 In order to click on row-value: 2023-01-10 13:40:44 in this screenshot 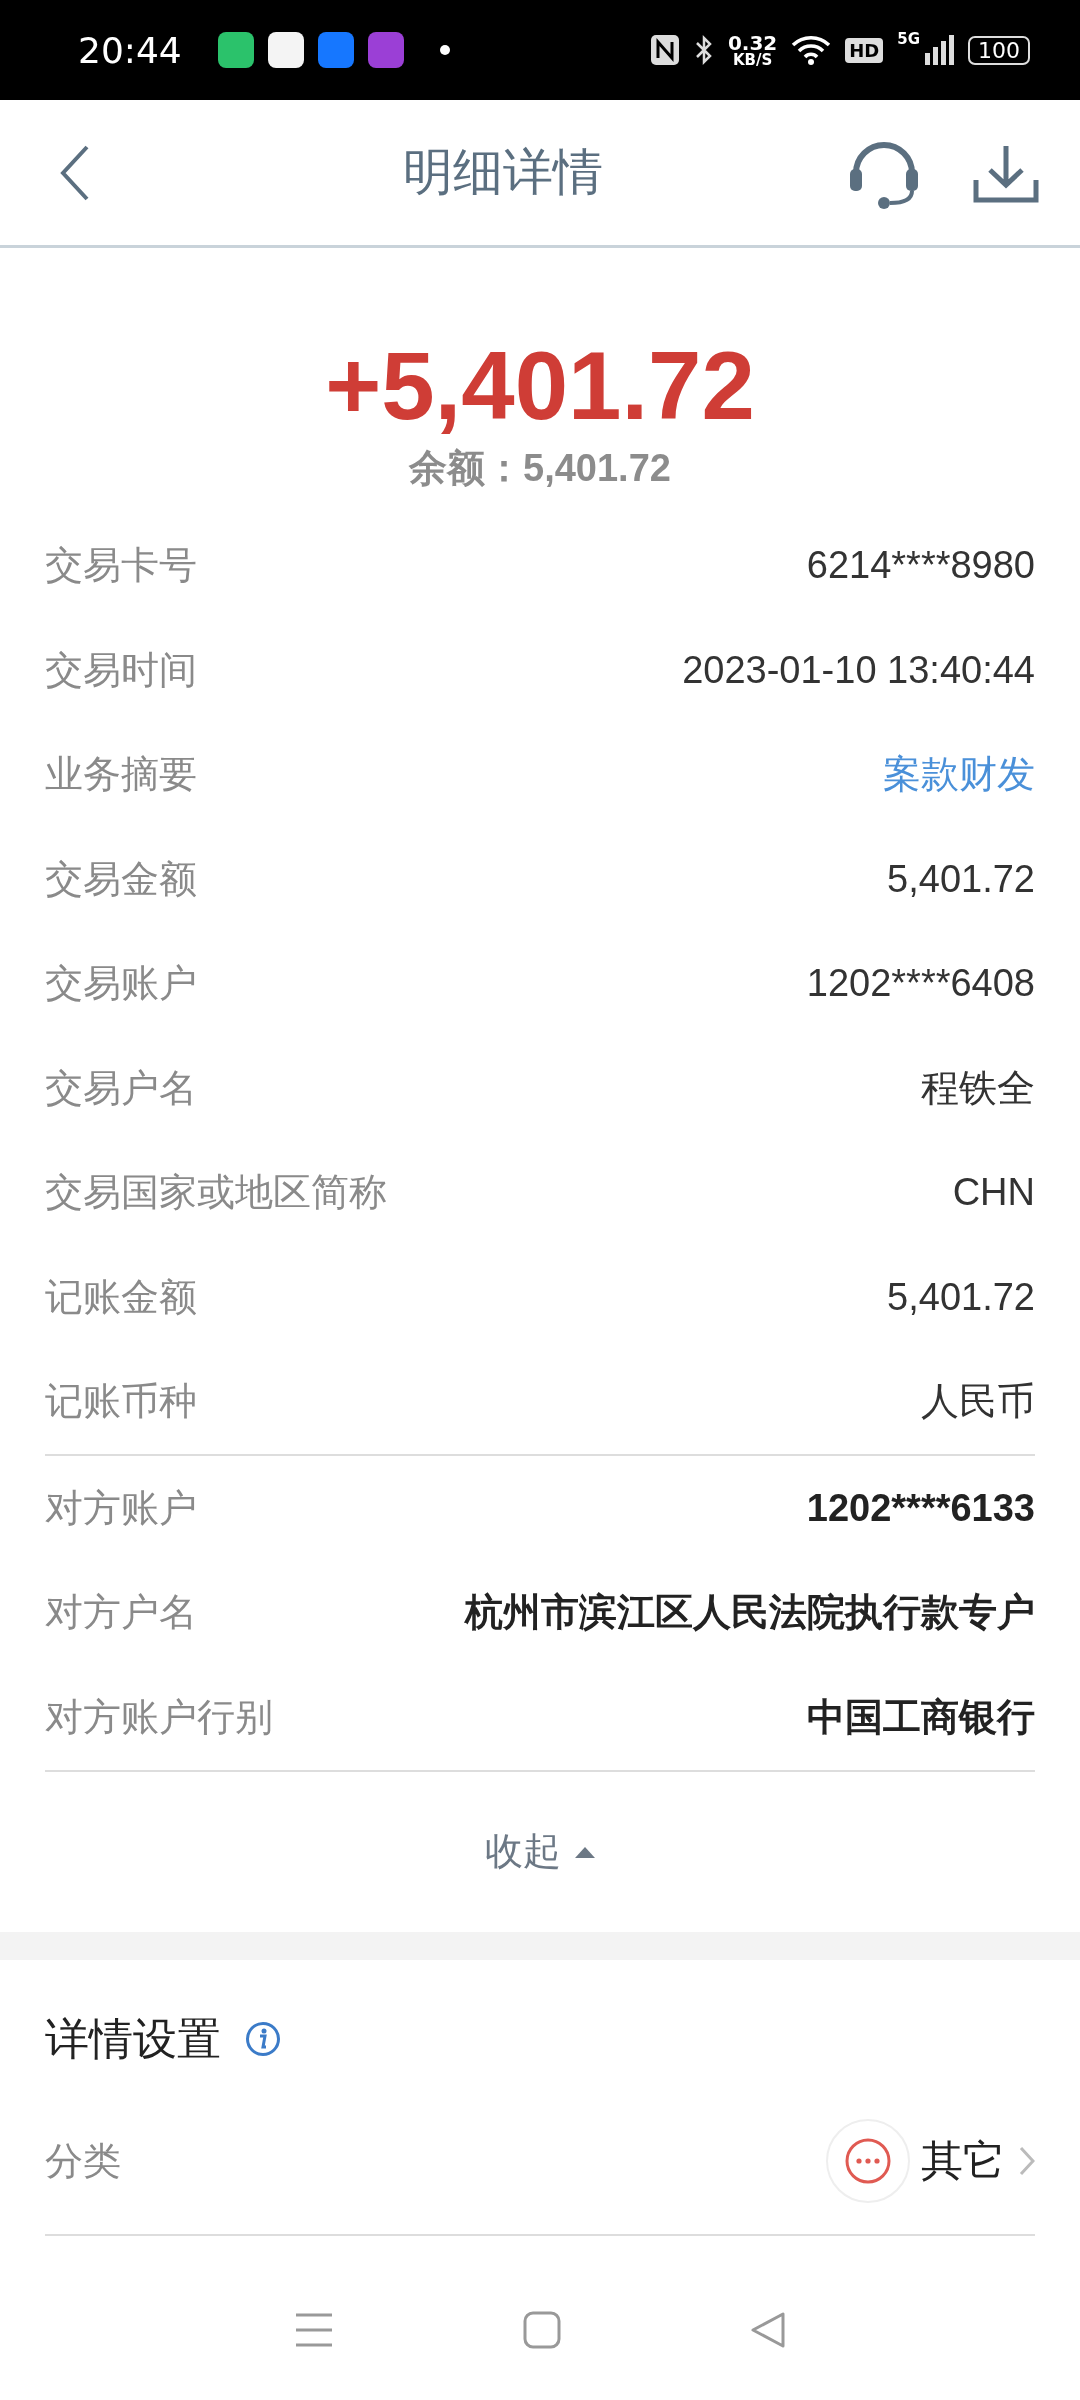, I will do `click(858, 670)`.